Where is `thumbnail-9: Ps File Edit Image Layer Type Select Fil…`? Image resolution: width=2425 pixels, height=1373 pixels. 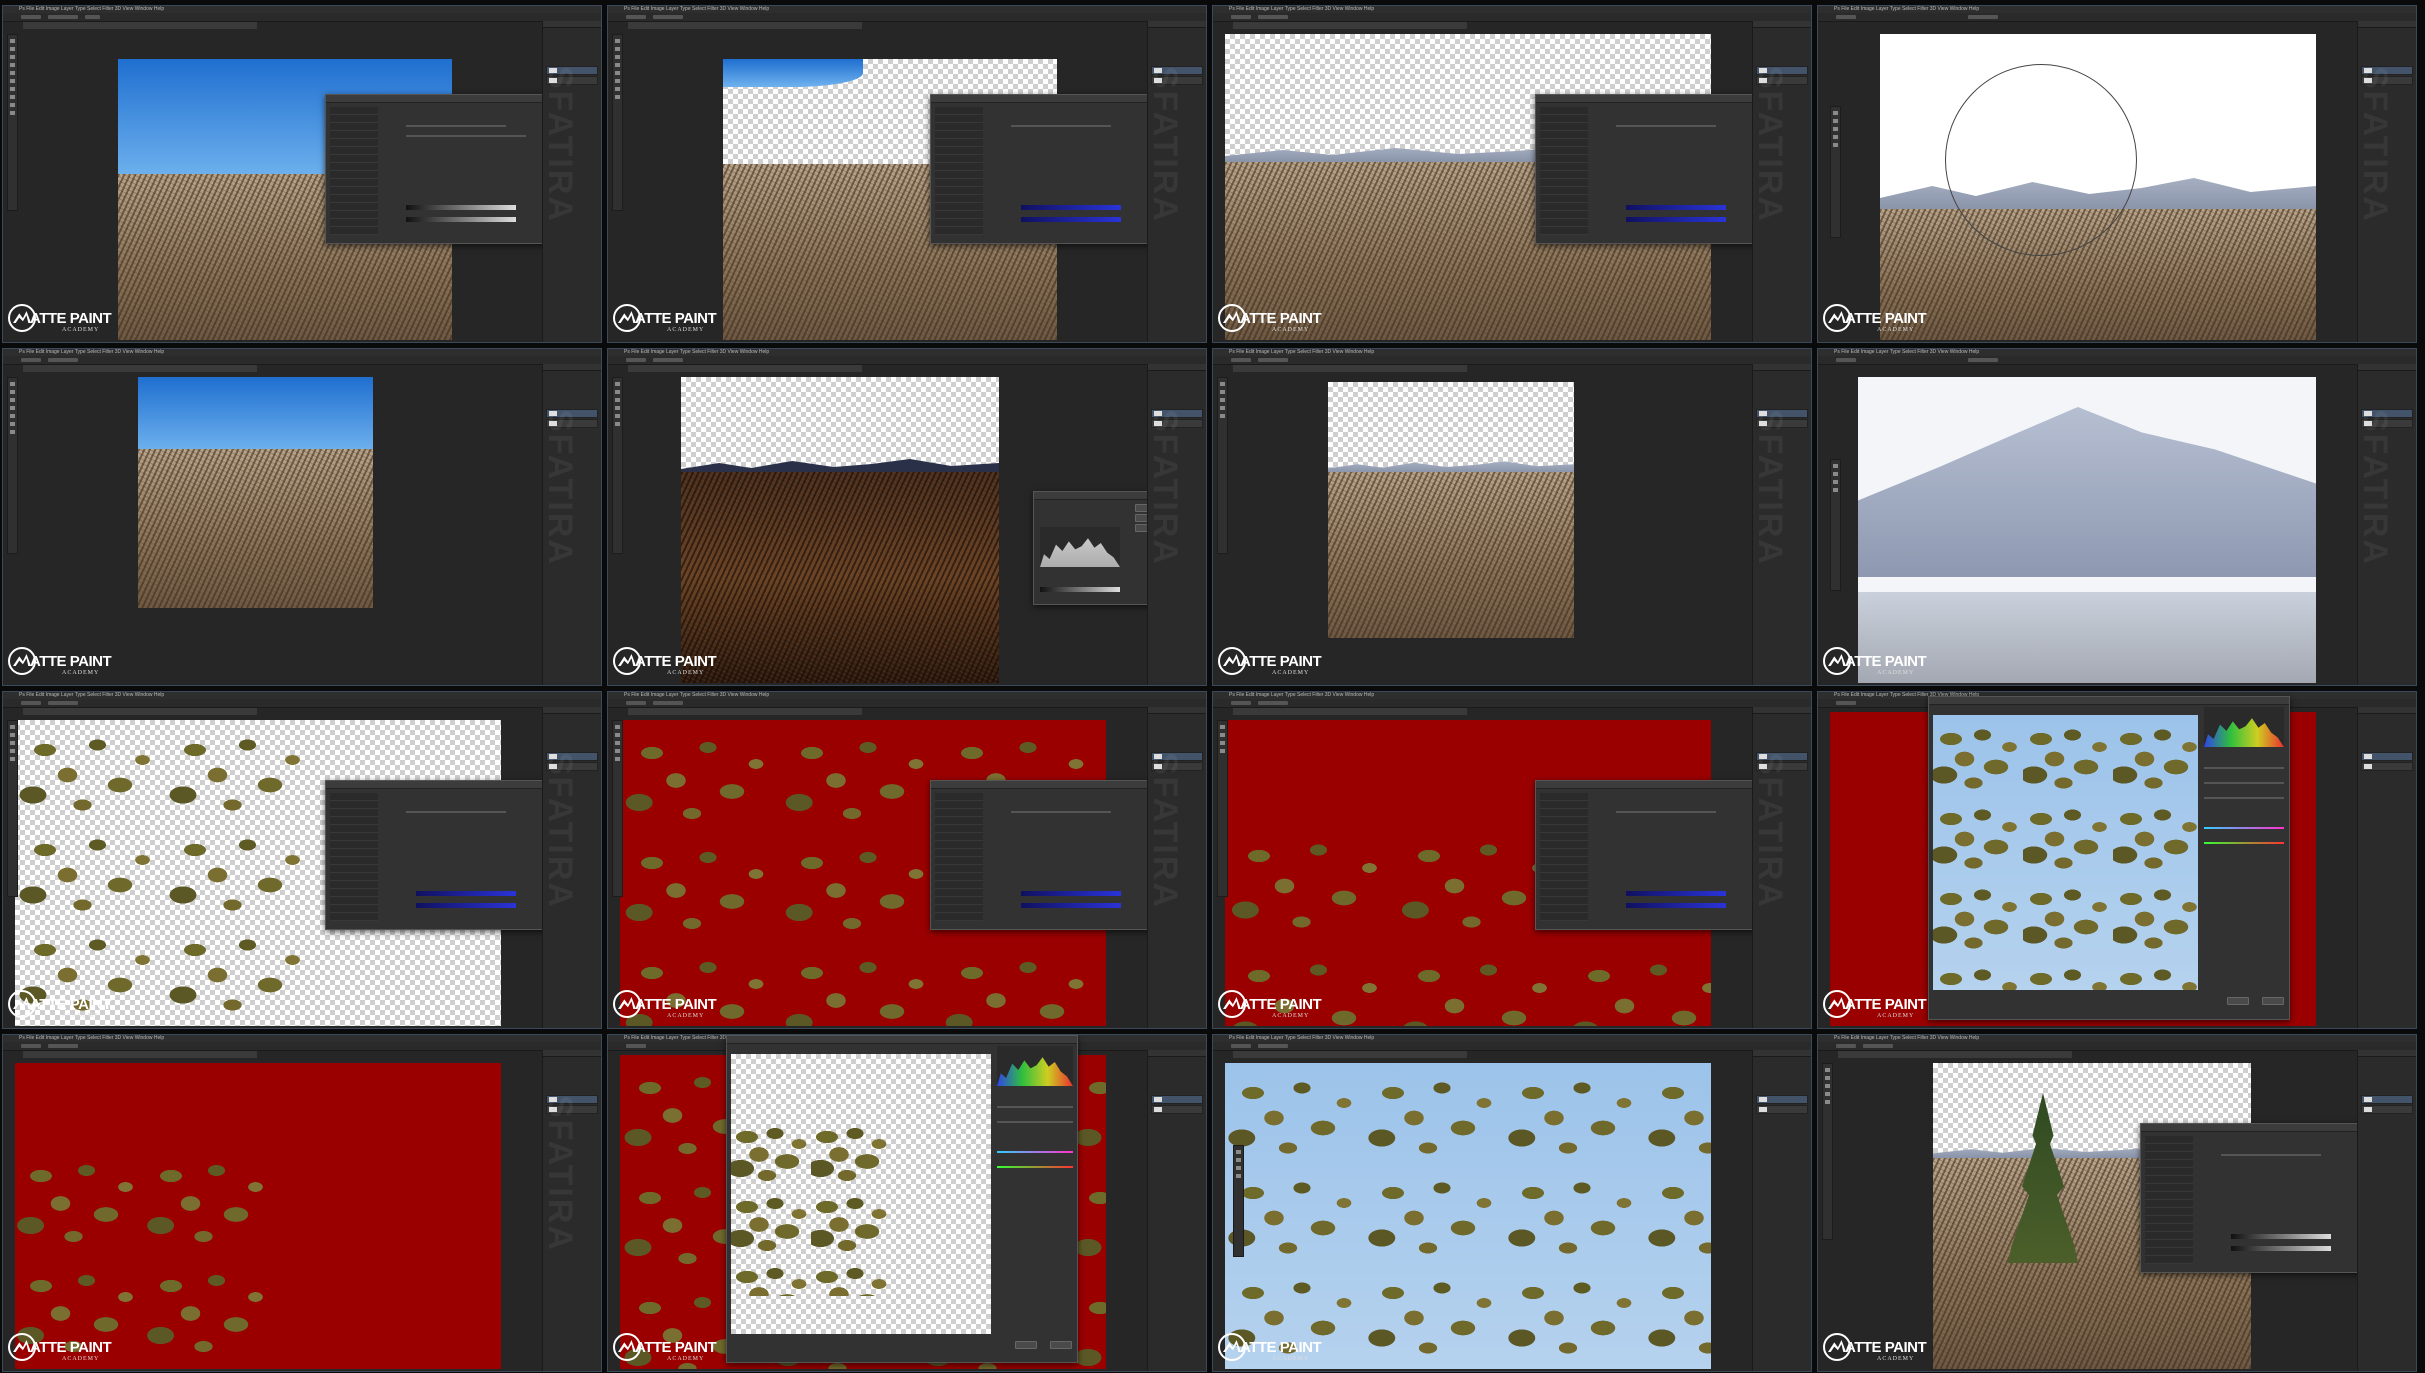 thumbnail-9: Ps File Edit Image Layer Type Select Fil… is located at coordinates (302, 860).